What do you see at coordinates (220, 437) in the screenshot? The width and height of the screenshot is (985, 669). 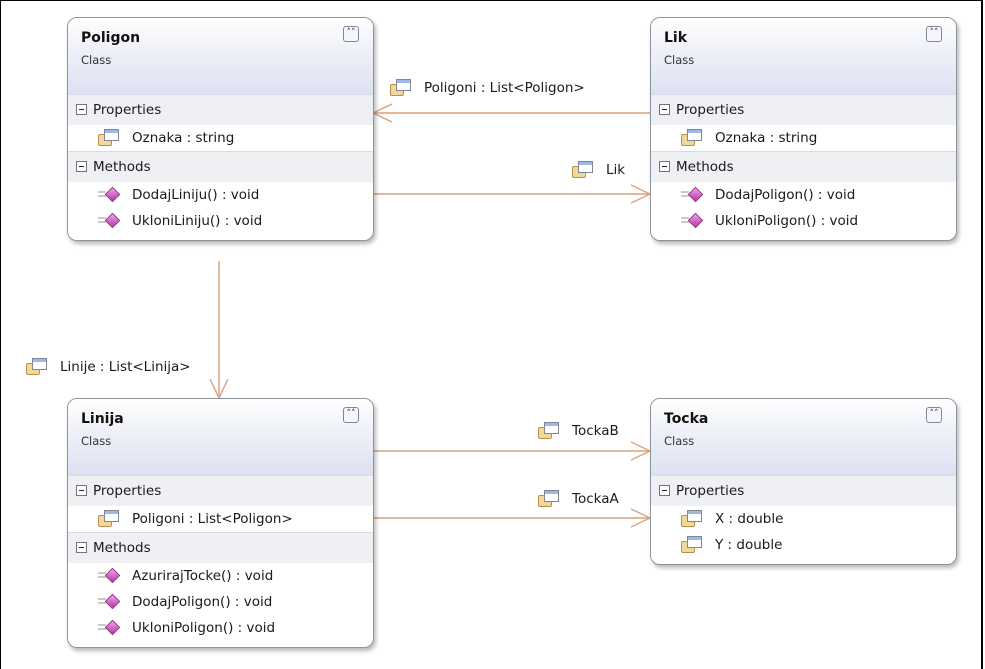 I see `class-header: Linija Class ˄˄` at bounding box center [220, 437].